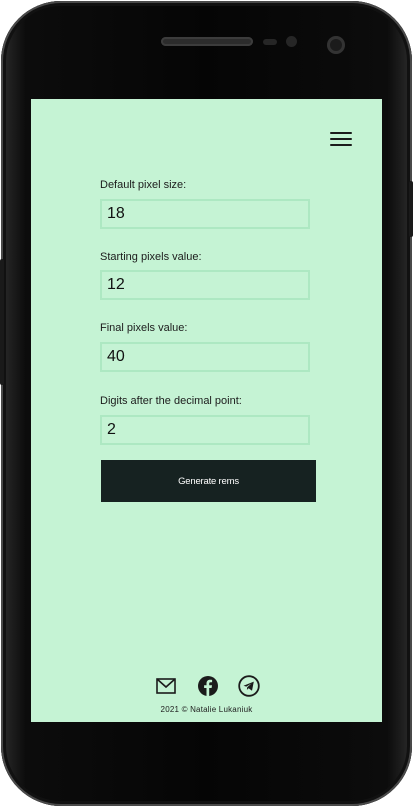 The image size is (414, 808). Describe the element at coordinates (206, 709) in the screenshot. I see `copyright-text: 2021 © Natalie Lukaniuk` at that location.